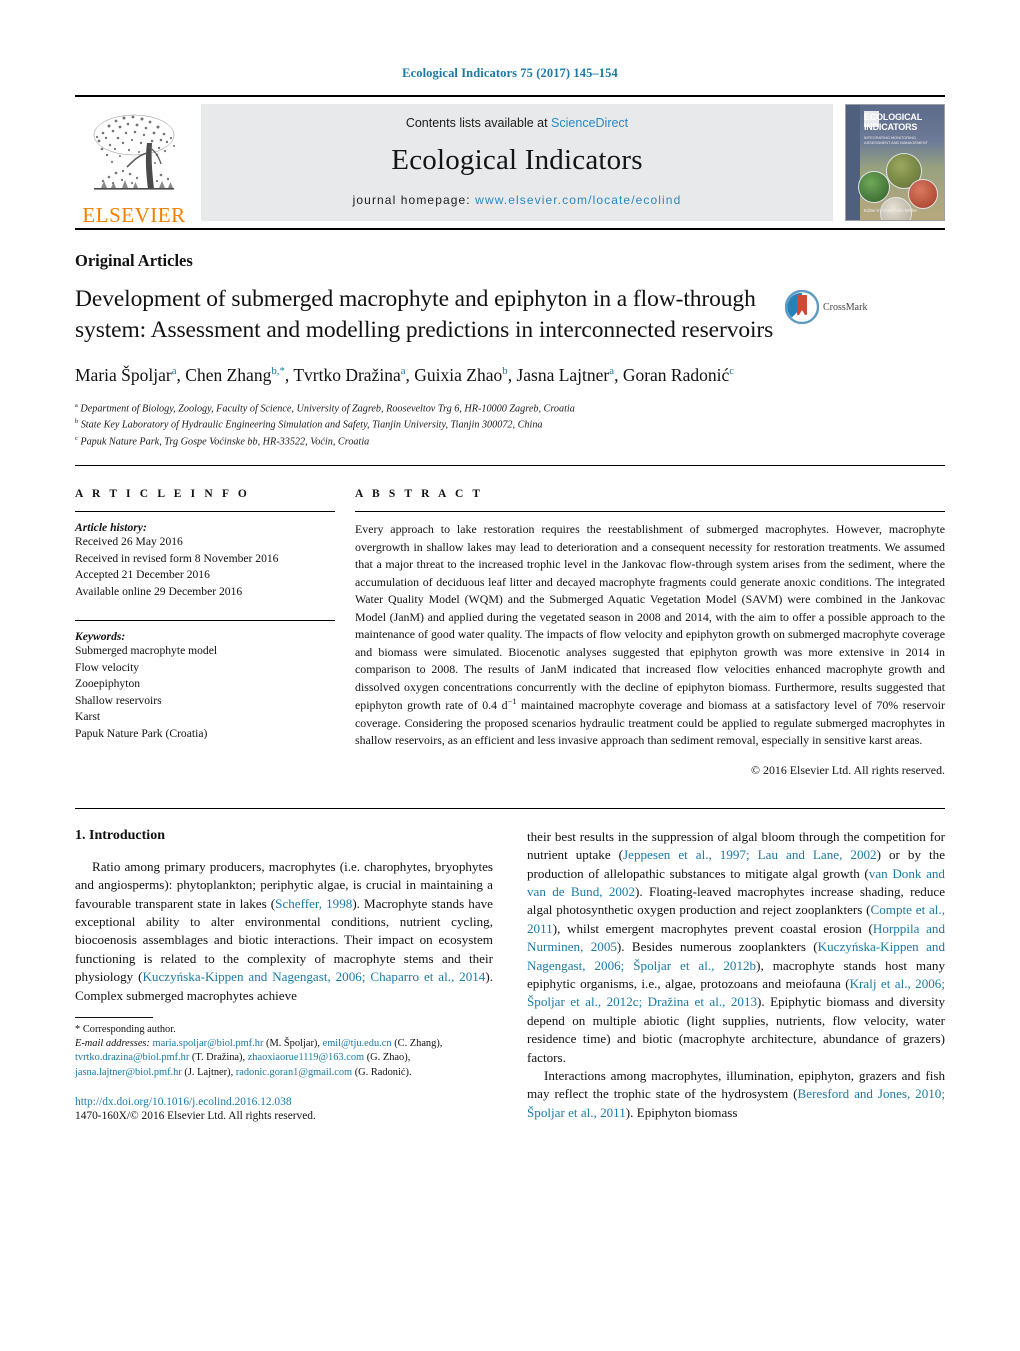  Describe the element at coordinates (78, 1029) in the screenshot. I see `corresponding-marker: *` at that location.